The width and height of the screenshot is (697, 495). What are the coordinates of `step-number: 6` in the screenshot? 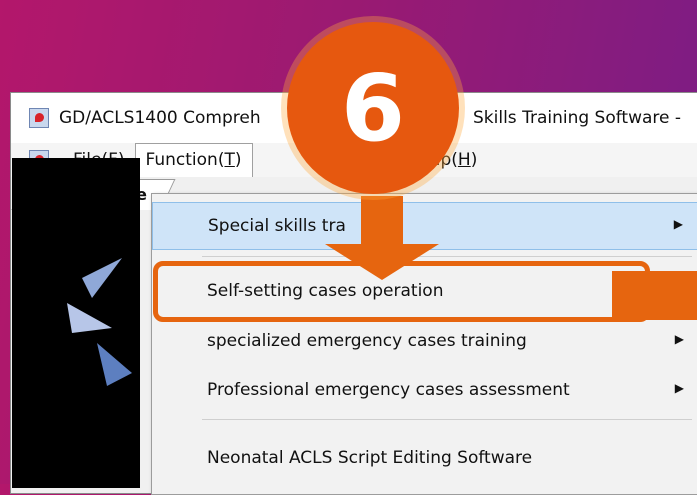 It's located at (372, 108).